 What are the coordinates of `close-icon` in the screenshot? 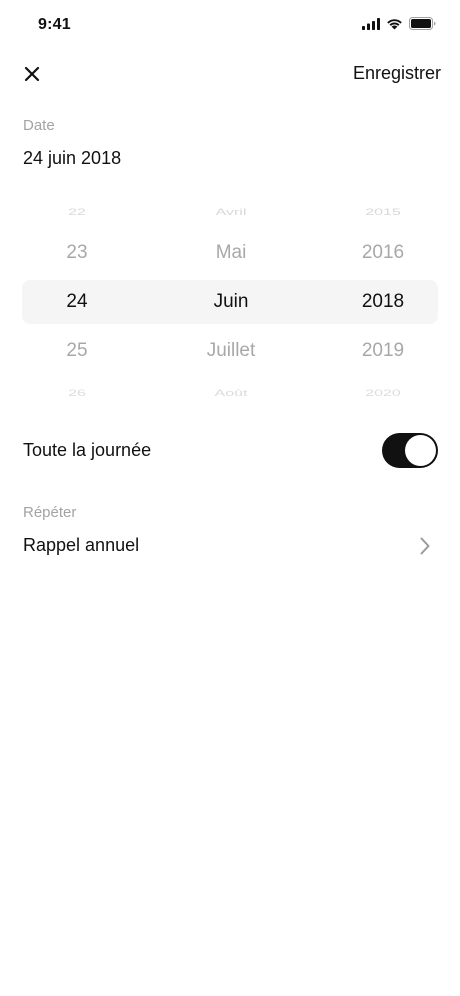 It's located at (32, 74).